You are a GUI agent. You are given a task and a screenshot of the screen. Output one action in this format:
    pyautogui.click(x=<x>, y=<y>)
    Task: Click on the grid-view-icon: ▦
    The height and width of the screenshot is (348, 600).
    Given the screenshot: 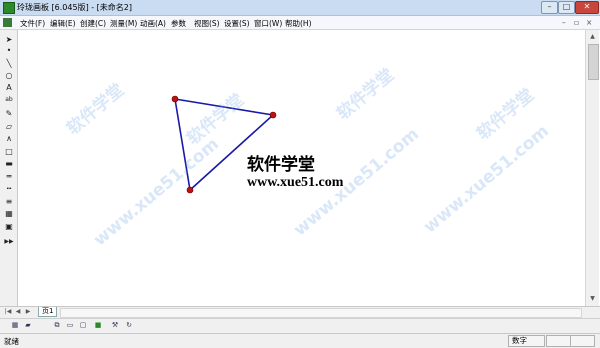 What is the action you would take?
    pyautogui.click(x=15, y=325)
    